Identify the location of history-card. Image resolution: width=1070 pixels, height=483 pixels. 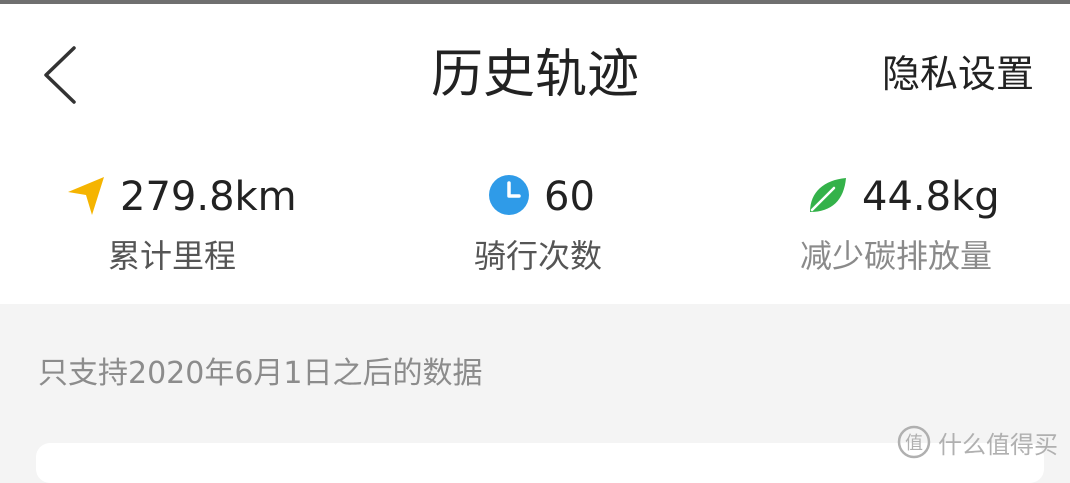
(540, 463).